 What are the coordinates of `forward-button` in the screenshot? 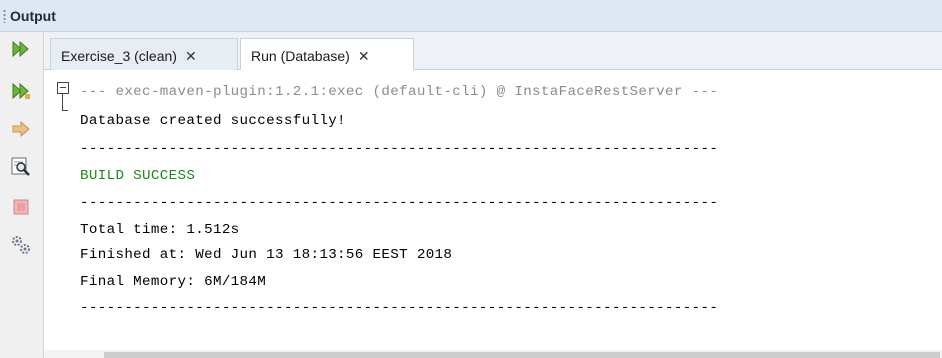 It's located at (21, 129).